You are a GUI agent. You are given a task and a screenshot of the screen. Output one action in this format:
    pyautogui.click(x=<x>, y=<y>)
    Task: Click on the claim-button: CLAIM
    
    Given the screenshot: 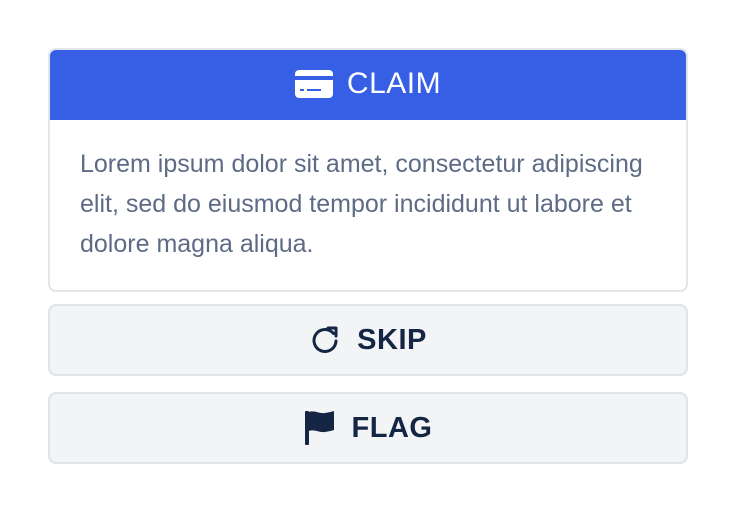 What is the action you would take?
    pyautogui.click(x=368, y=85)
    